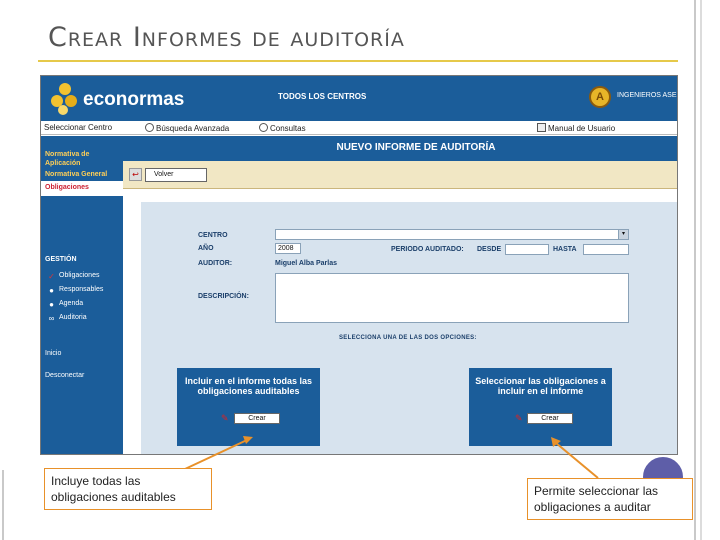 The width and height of the screenshot is (720, 540). What do you see at coordinates (64, 99) in the screenshot?
I see `econormas-logo-icon` at bounding box center [64, 99].